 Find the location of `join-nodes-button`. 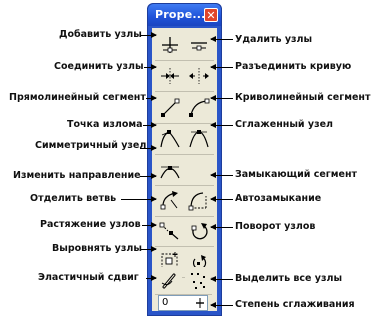

join-nodes-button is located at coordinates (170, 76).